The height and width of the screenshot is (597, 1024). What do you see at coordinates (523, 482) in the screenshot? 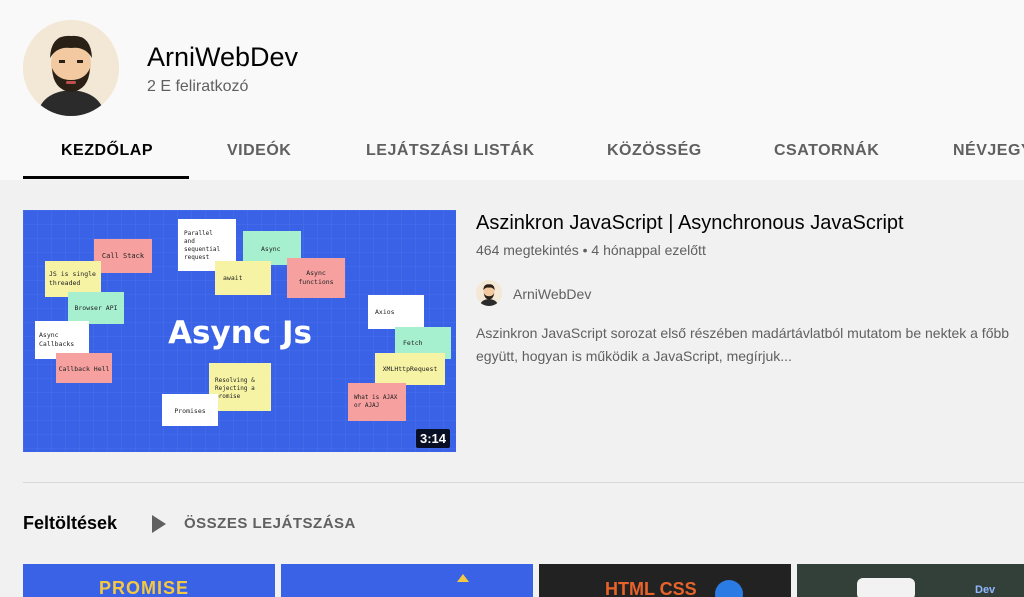
I see `section-divider` at bounding box center [523, 482].